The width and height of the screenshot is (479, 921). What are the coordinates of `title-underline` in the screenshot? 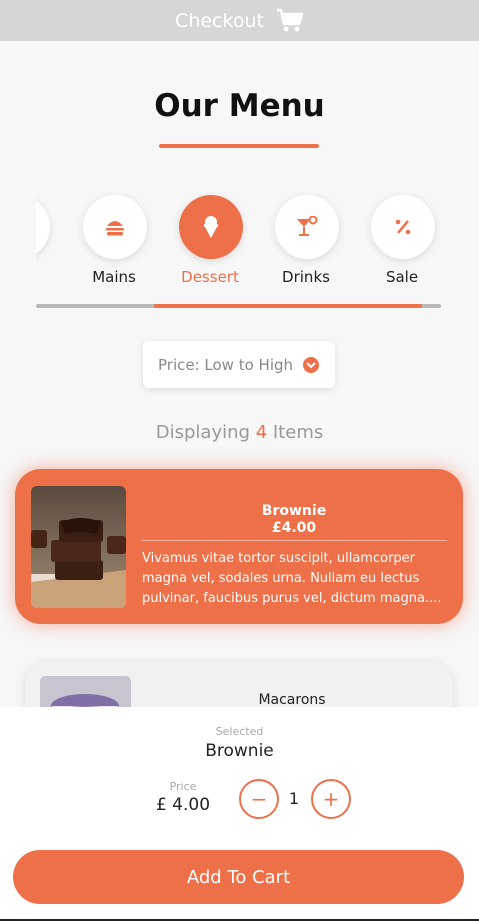 It's located at (239, 146).